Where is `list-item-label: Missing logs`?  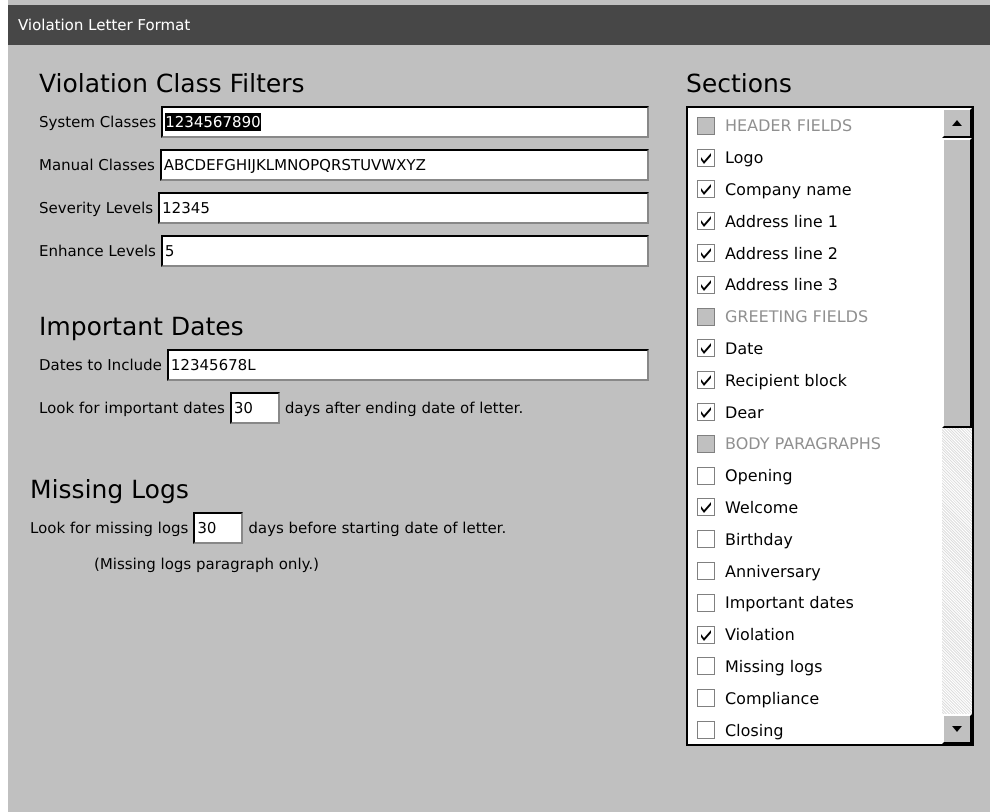 list-item-label: Missing logs is located at coordinates (773, 666).